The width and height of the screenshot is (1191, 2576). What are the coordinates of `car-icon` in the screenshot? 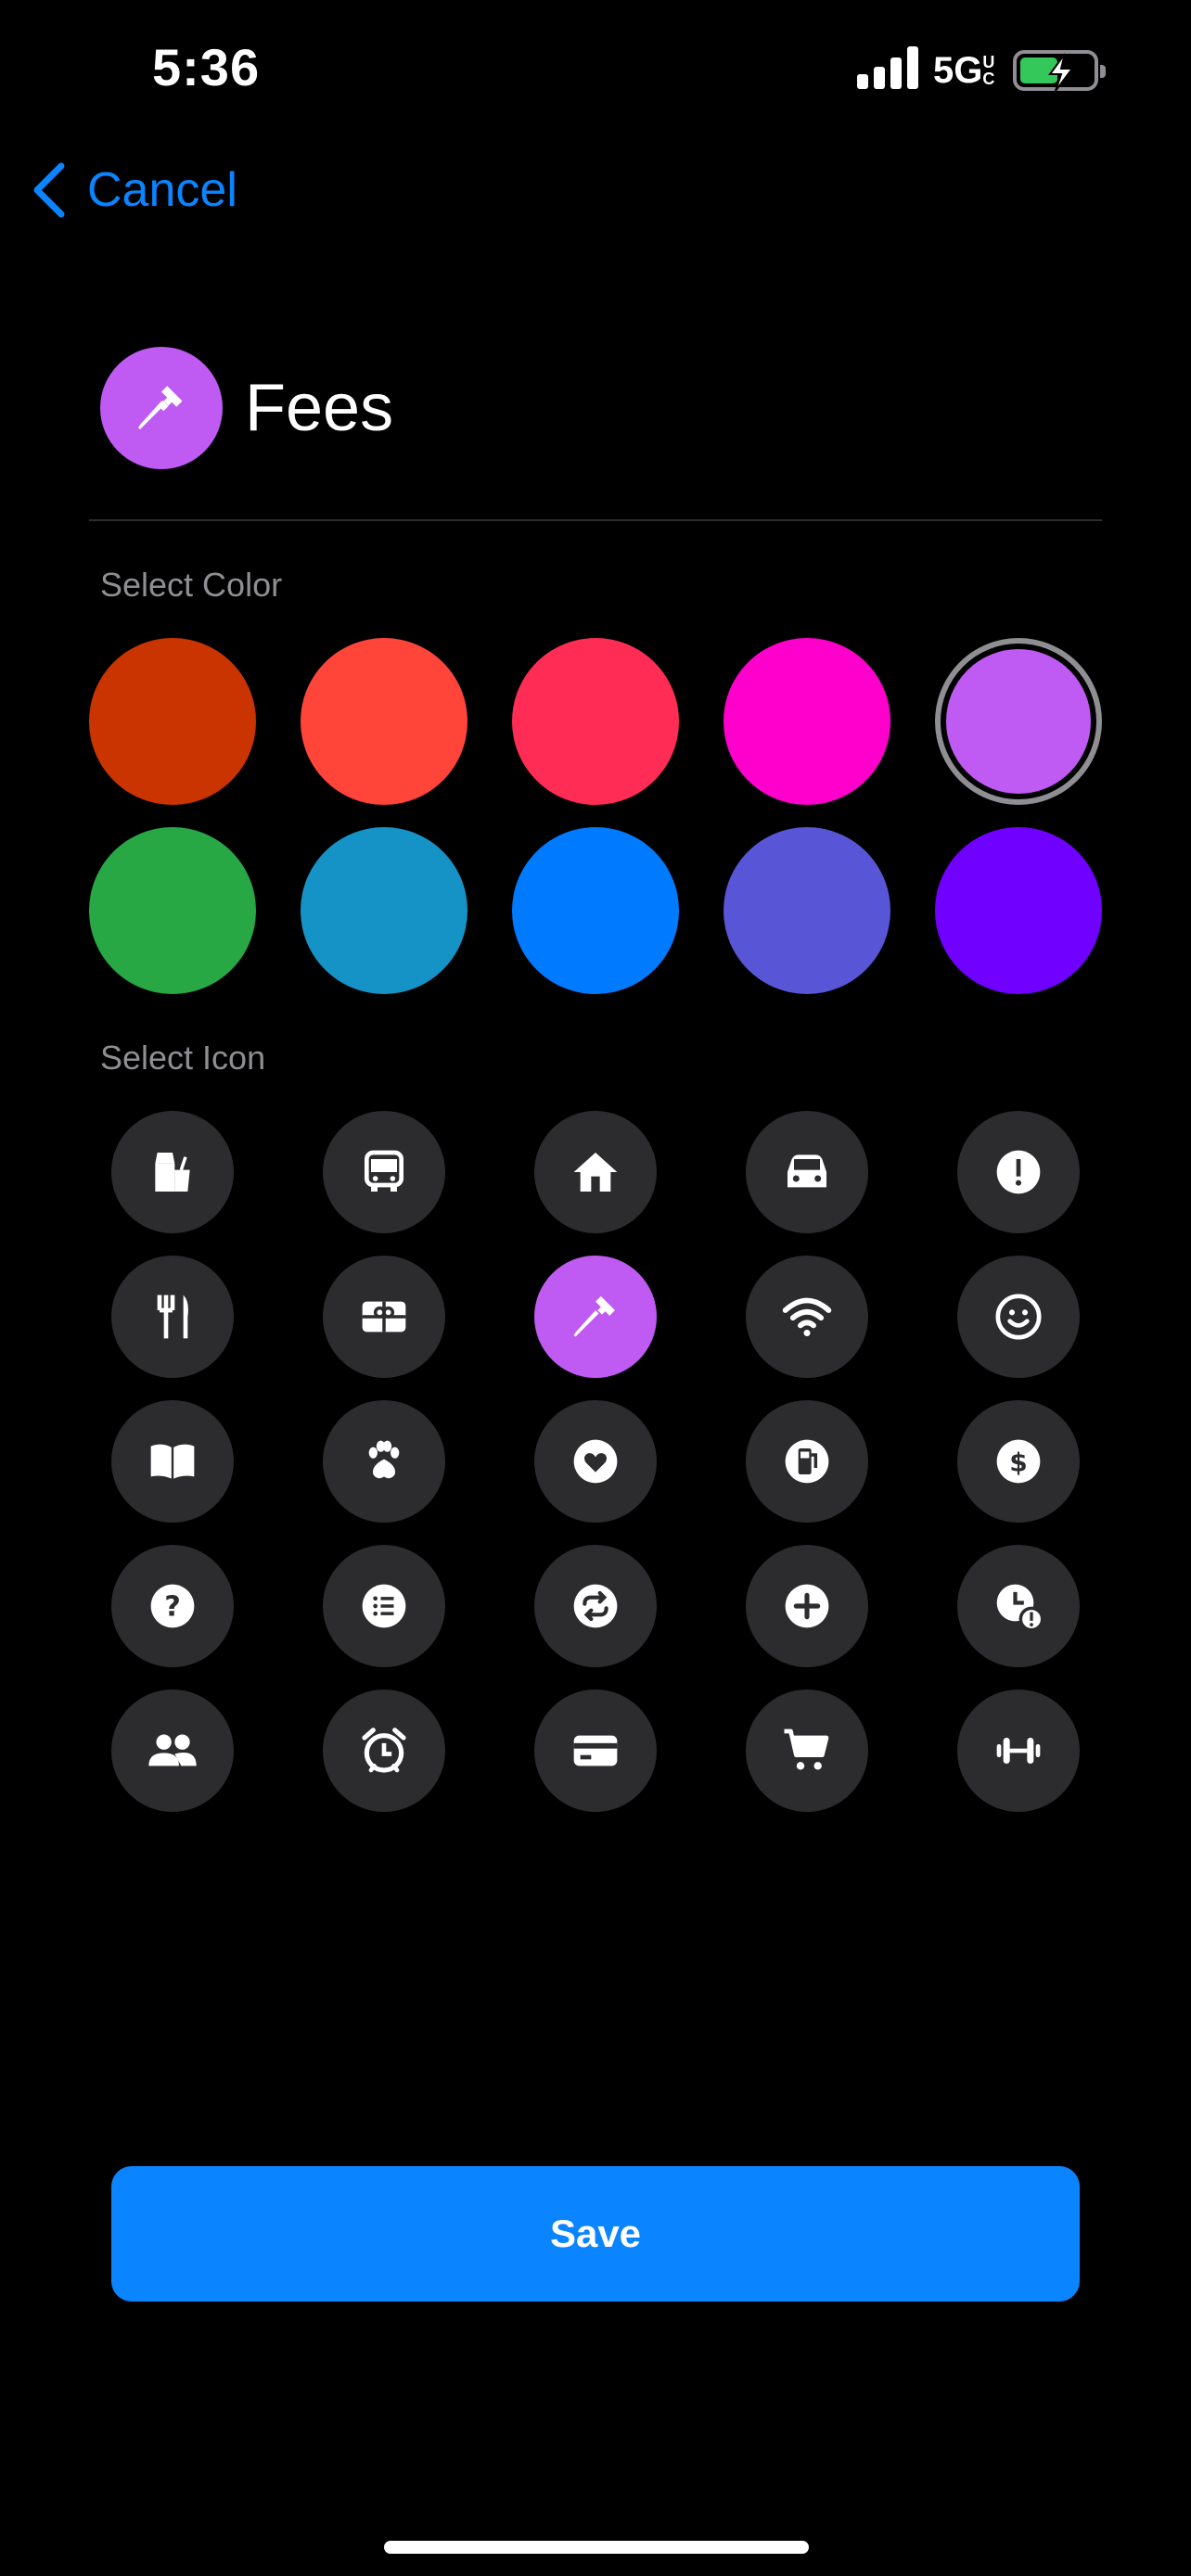 It's located at (807, 1171).